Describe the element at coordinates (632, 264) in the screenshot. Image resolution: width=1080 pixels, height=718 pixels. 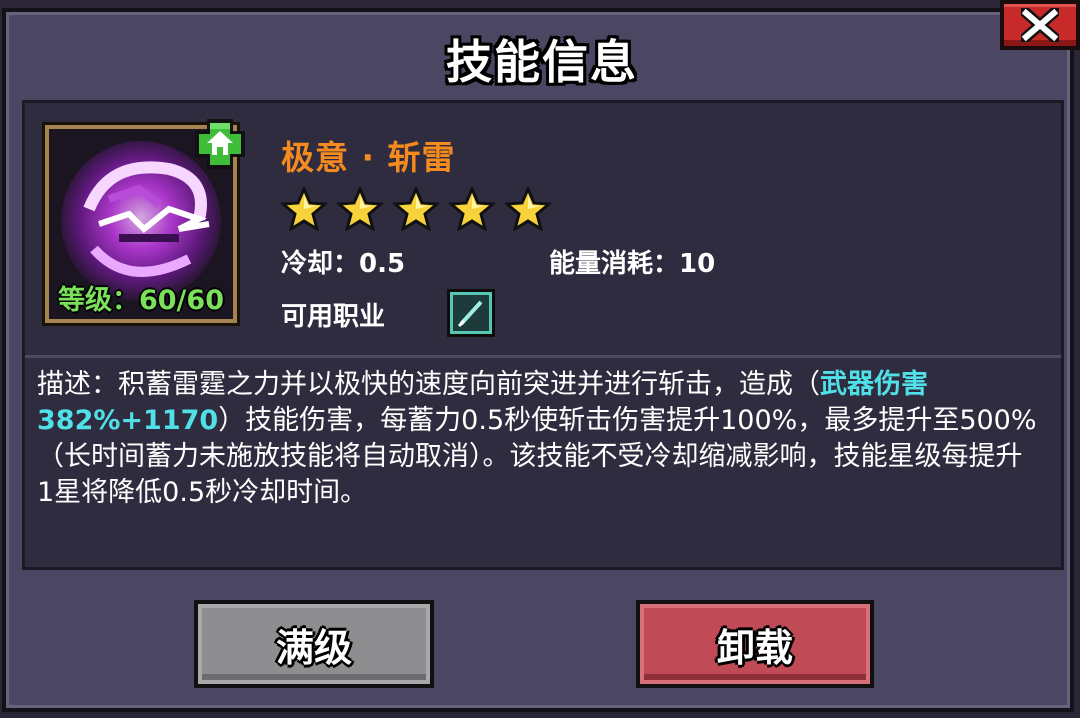
I see `energy-cost-stat: 能量消耗：10` at that location.